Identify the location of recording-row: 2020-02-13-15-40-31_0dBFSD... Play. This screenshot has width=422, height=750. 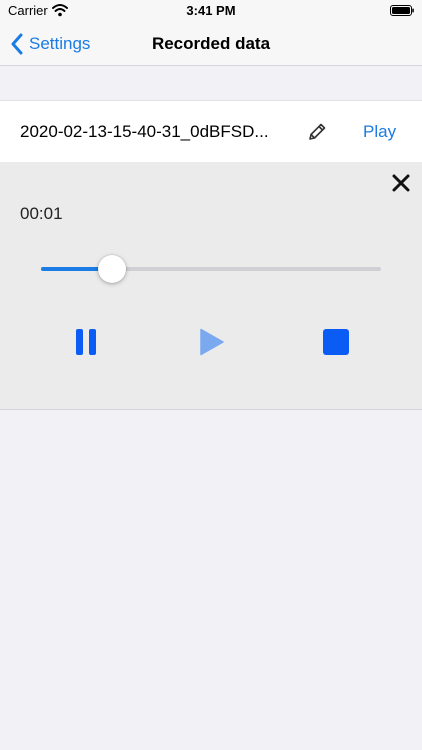
(211, 131).